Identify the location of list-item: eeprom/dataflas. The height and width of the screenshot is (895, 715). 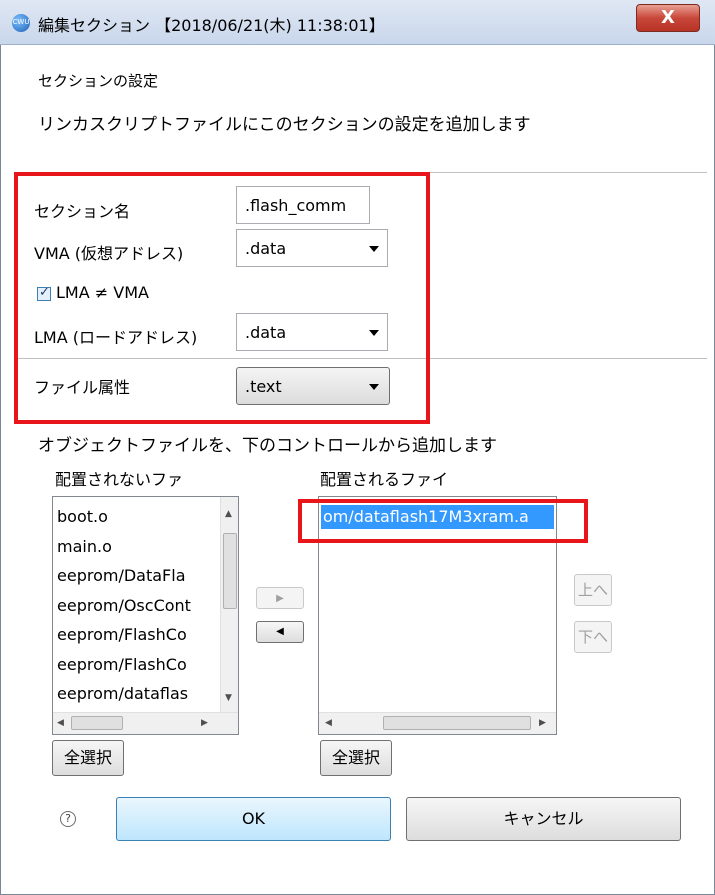
(122, 693).